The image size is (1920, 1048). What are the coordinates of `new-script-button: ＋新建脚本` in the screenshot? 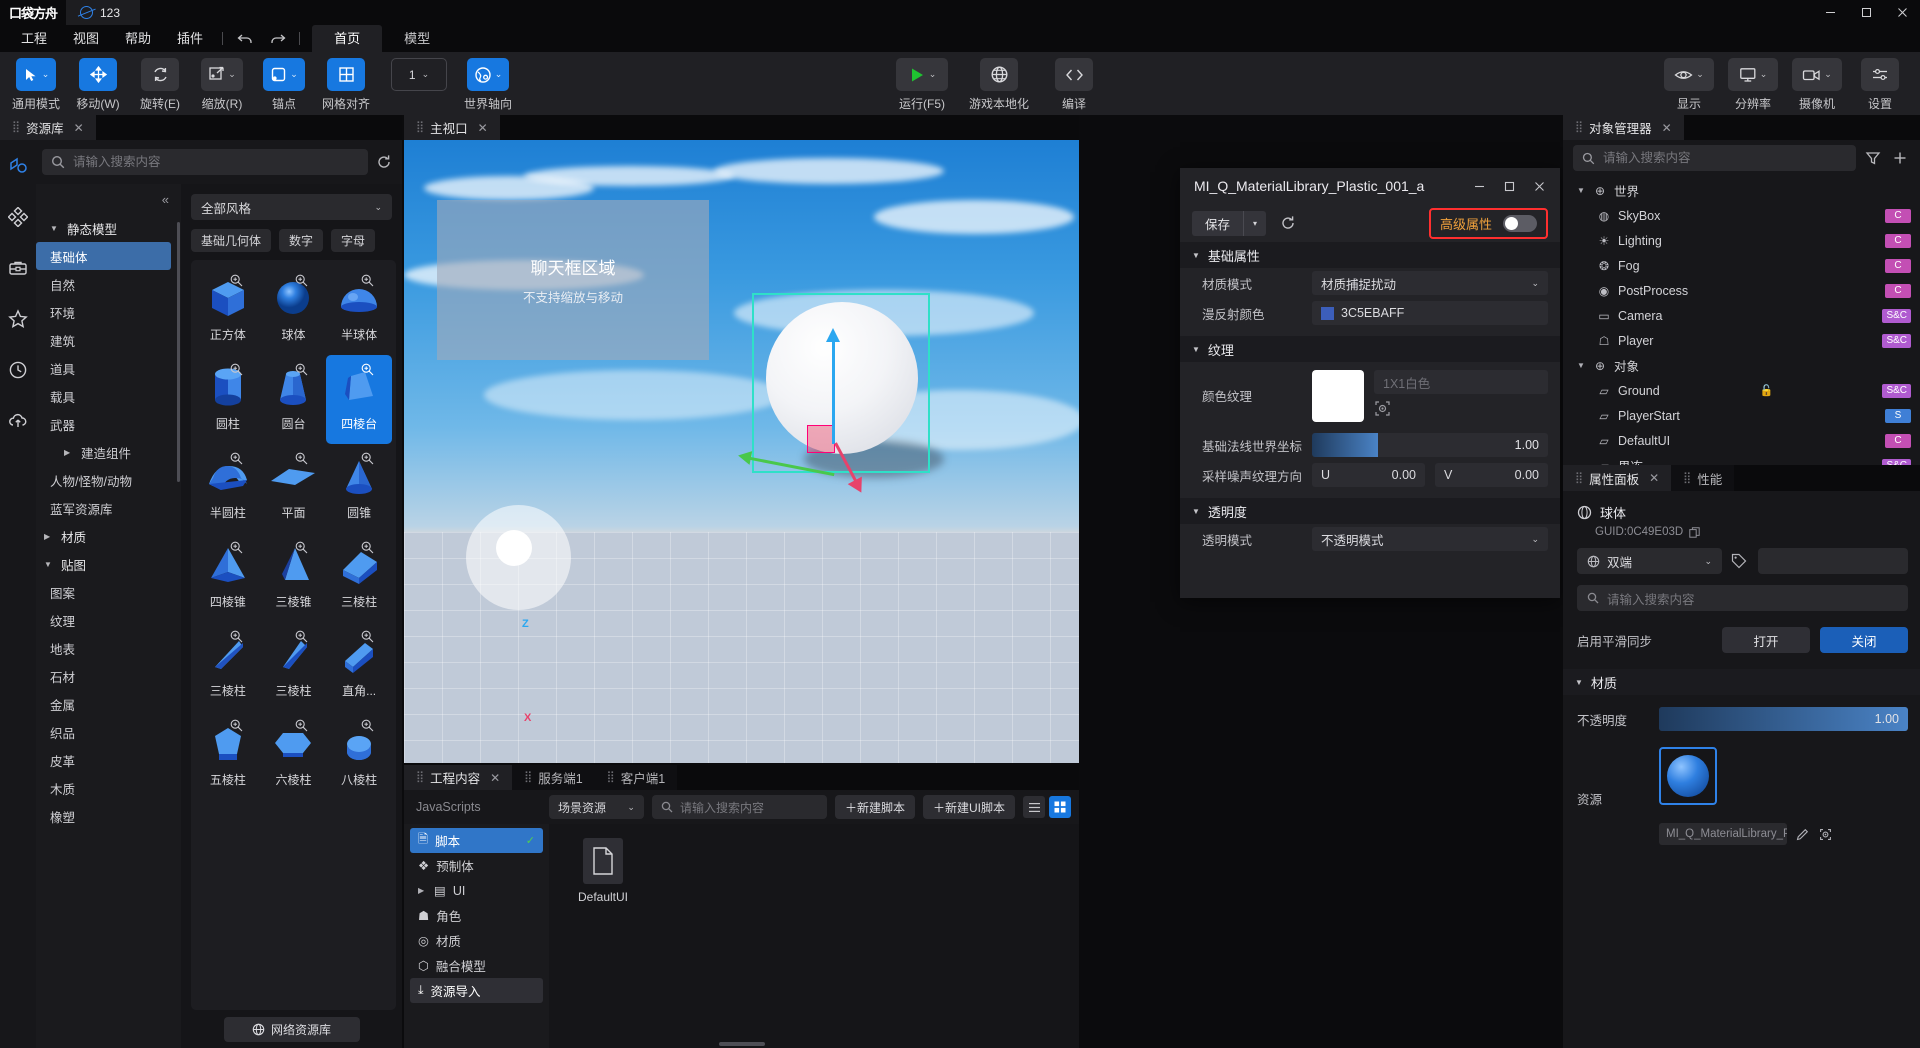 It's located at (874, 807).